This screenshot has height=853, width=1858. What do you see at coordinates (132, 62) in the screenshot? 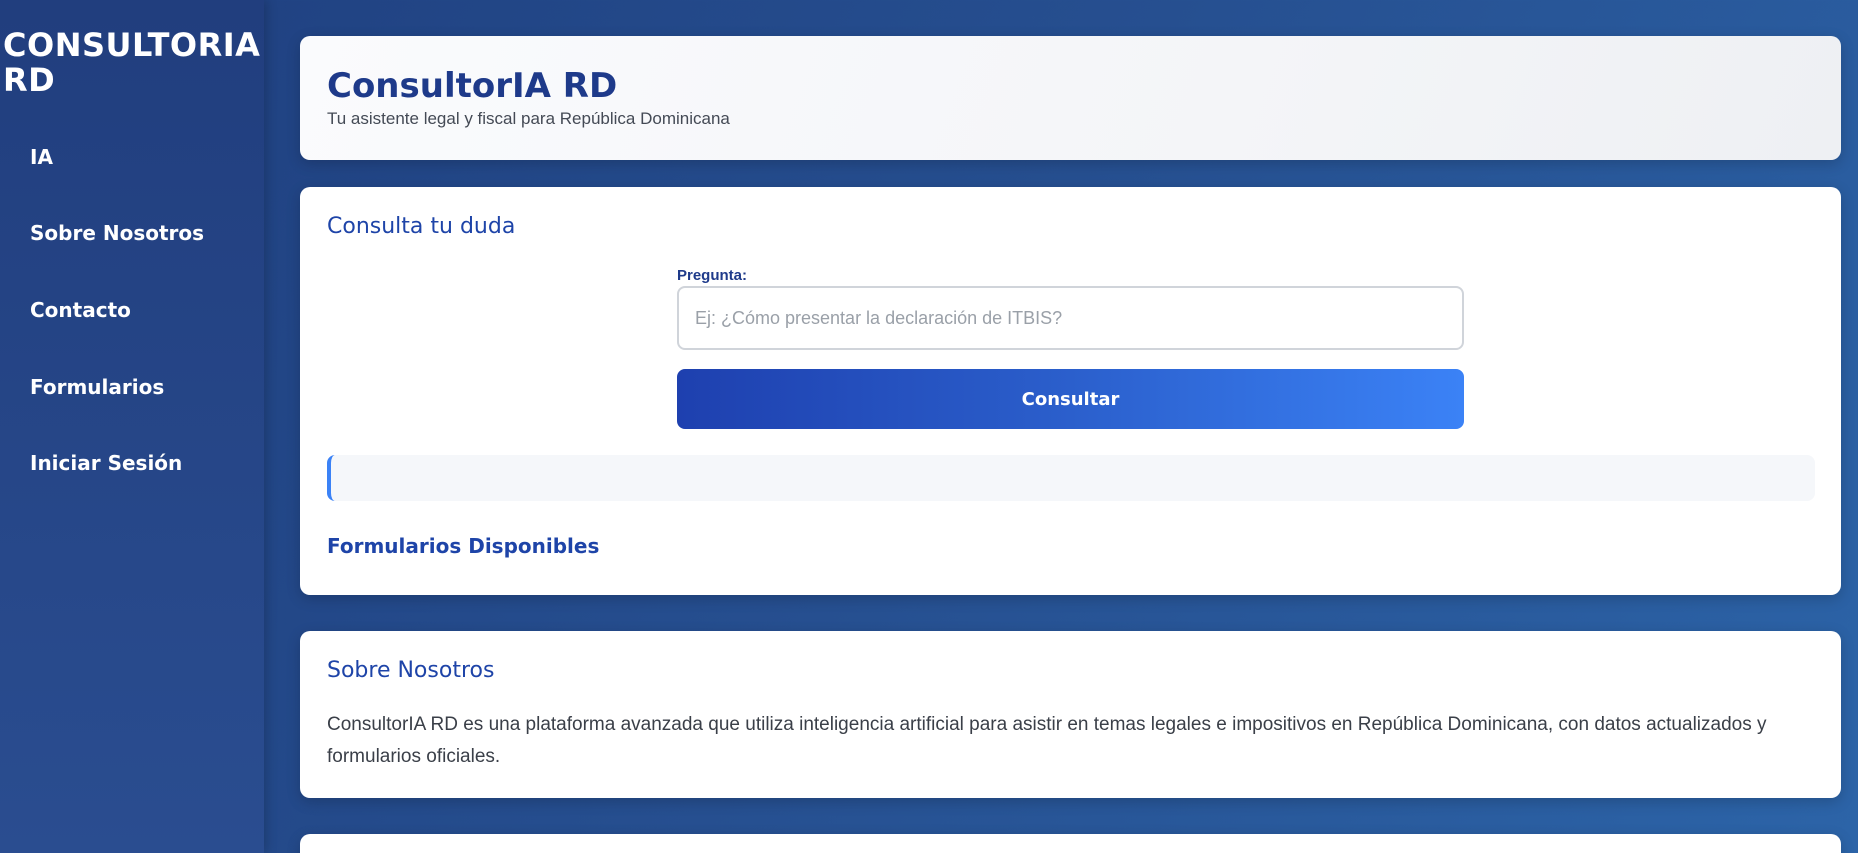
I see `brand-logo: CONSULTORIA RD` at bounding box center [132, 62].